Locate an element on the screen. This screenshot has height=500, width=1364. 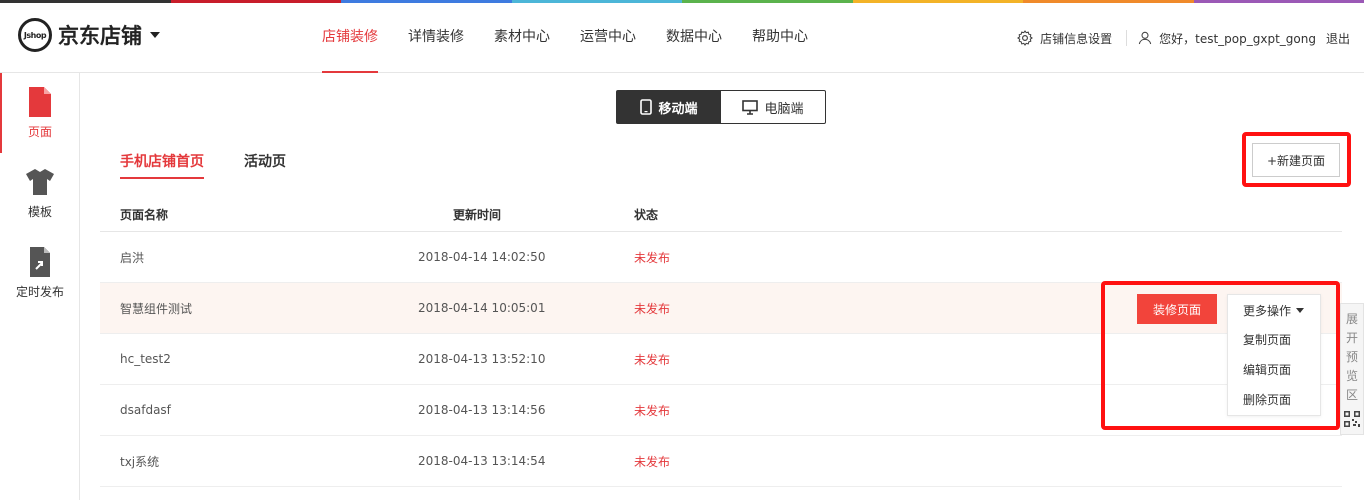
sidebar-item-label: 定时发布 is located at coordinates (39, 291).